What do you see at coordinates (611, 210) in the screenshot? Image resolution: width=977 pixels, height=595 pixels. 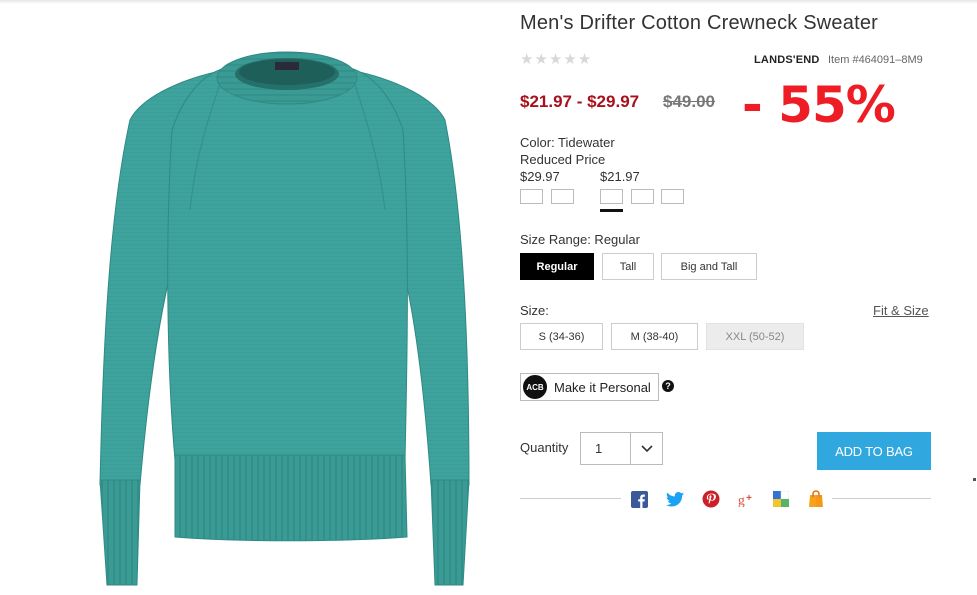 I see `selected-swatch-indicator` at bounding box center [611, 210].